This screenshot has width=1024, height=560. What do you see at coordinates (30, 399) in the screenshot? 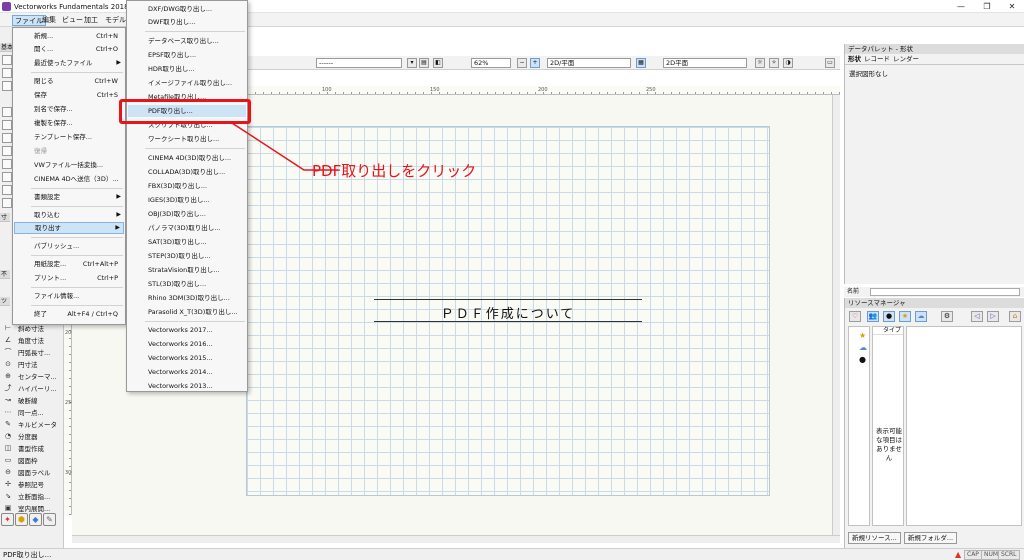
I see `tool-break-line: ↝ 破断線` at bounding box center [30, 399].